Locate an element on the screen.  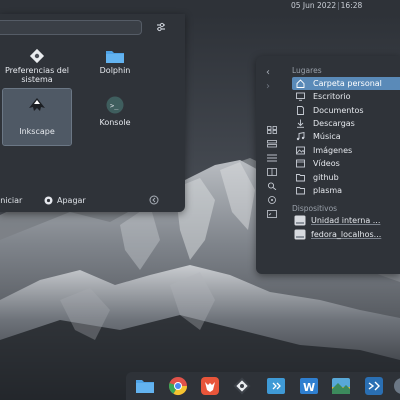
icons-view-icon is located at coordinates (272, 130).